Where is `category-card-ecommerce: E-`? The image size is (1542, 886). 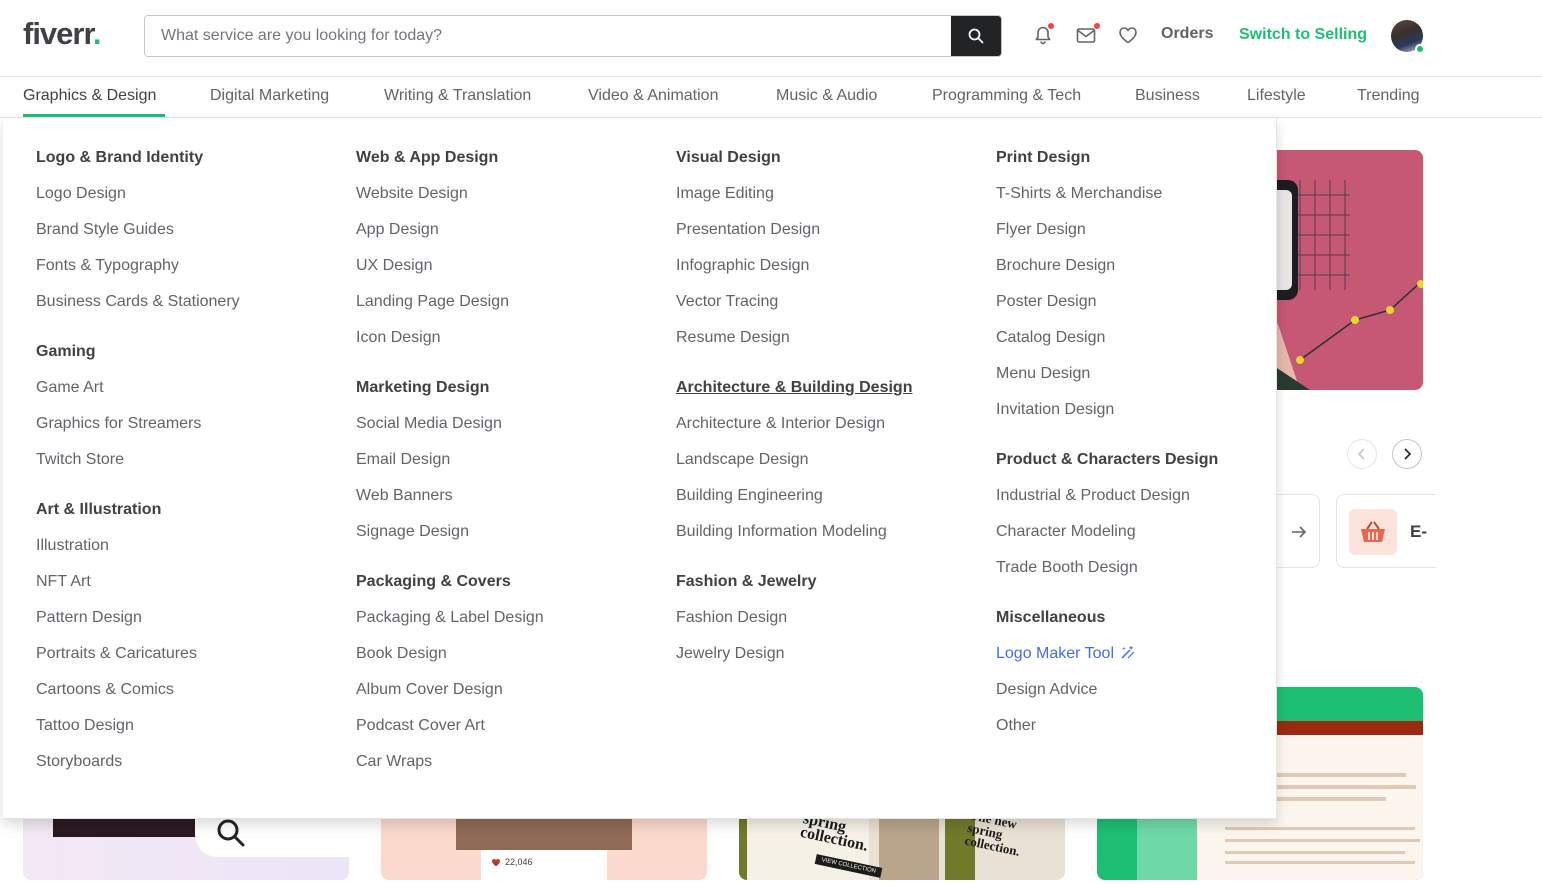 category-card-ecommerce: E- is located at coordinates (1386, 531).